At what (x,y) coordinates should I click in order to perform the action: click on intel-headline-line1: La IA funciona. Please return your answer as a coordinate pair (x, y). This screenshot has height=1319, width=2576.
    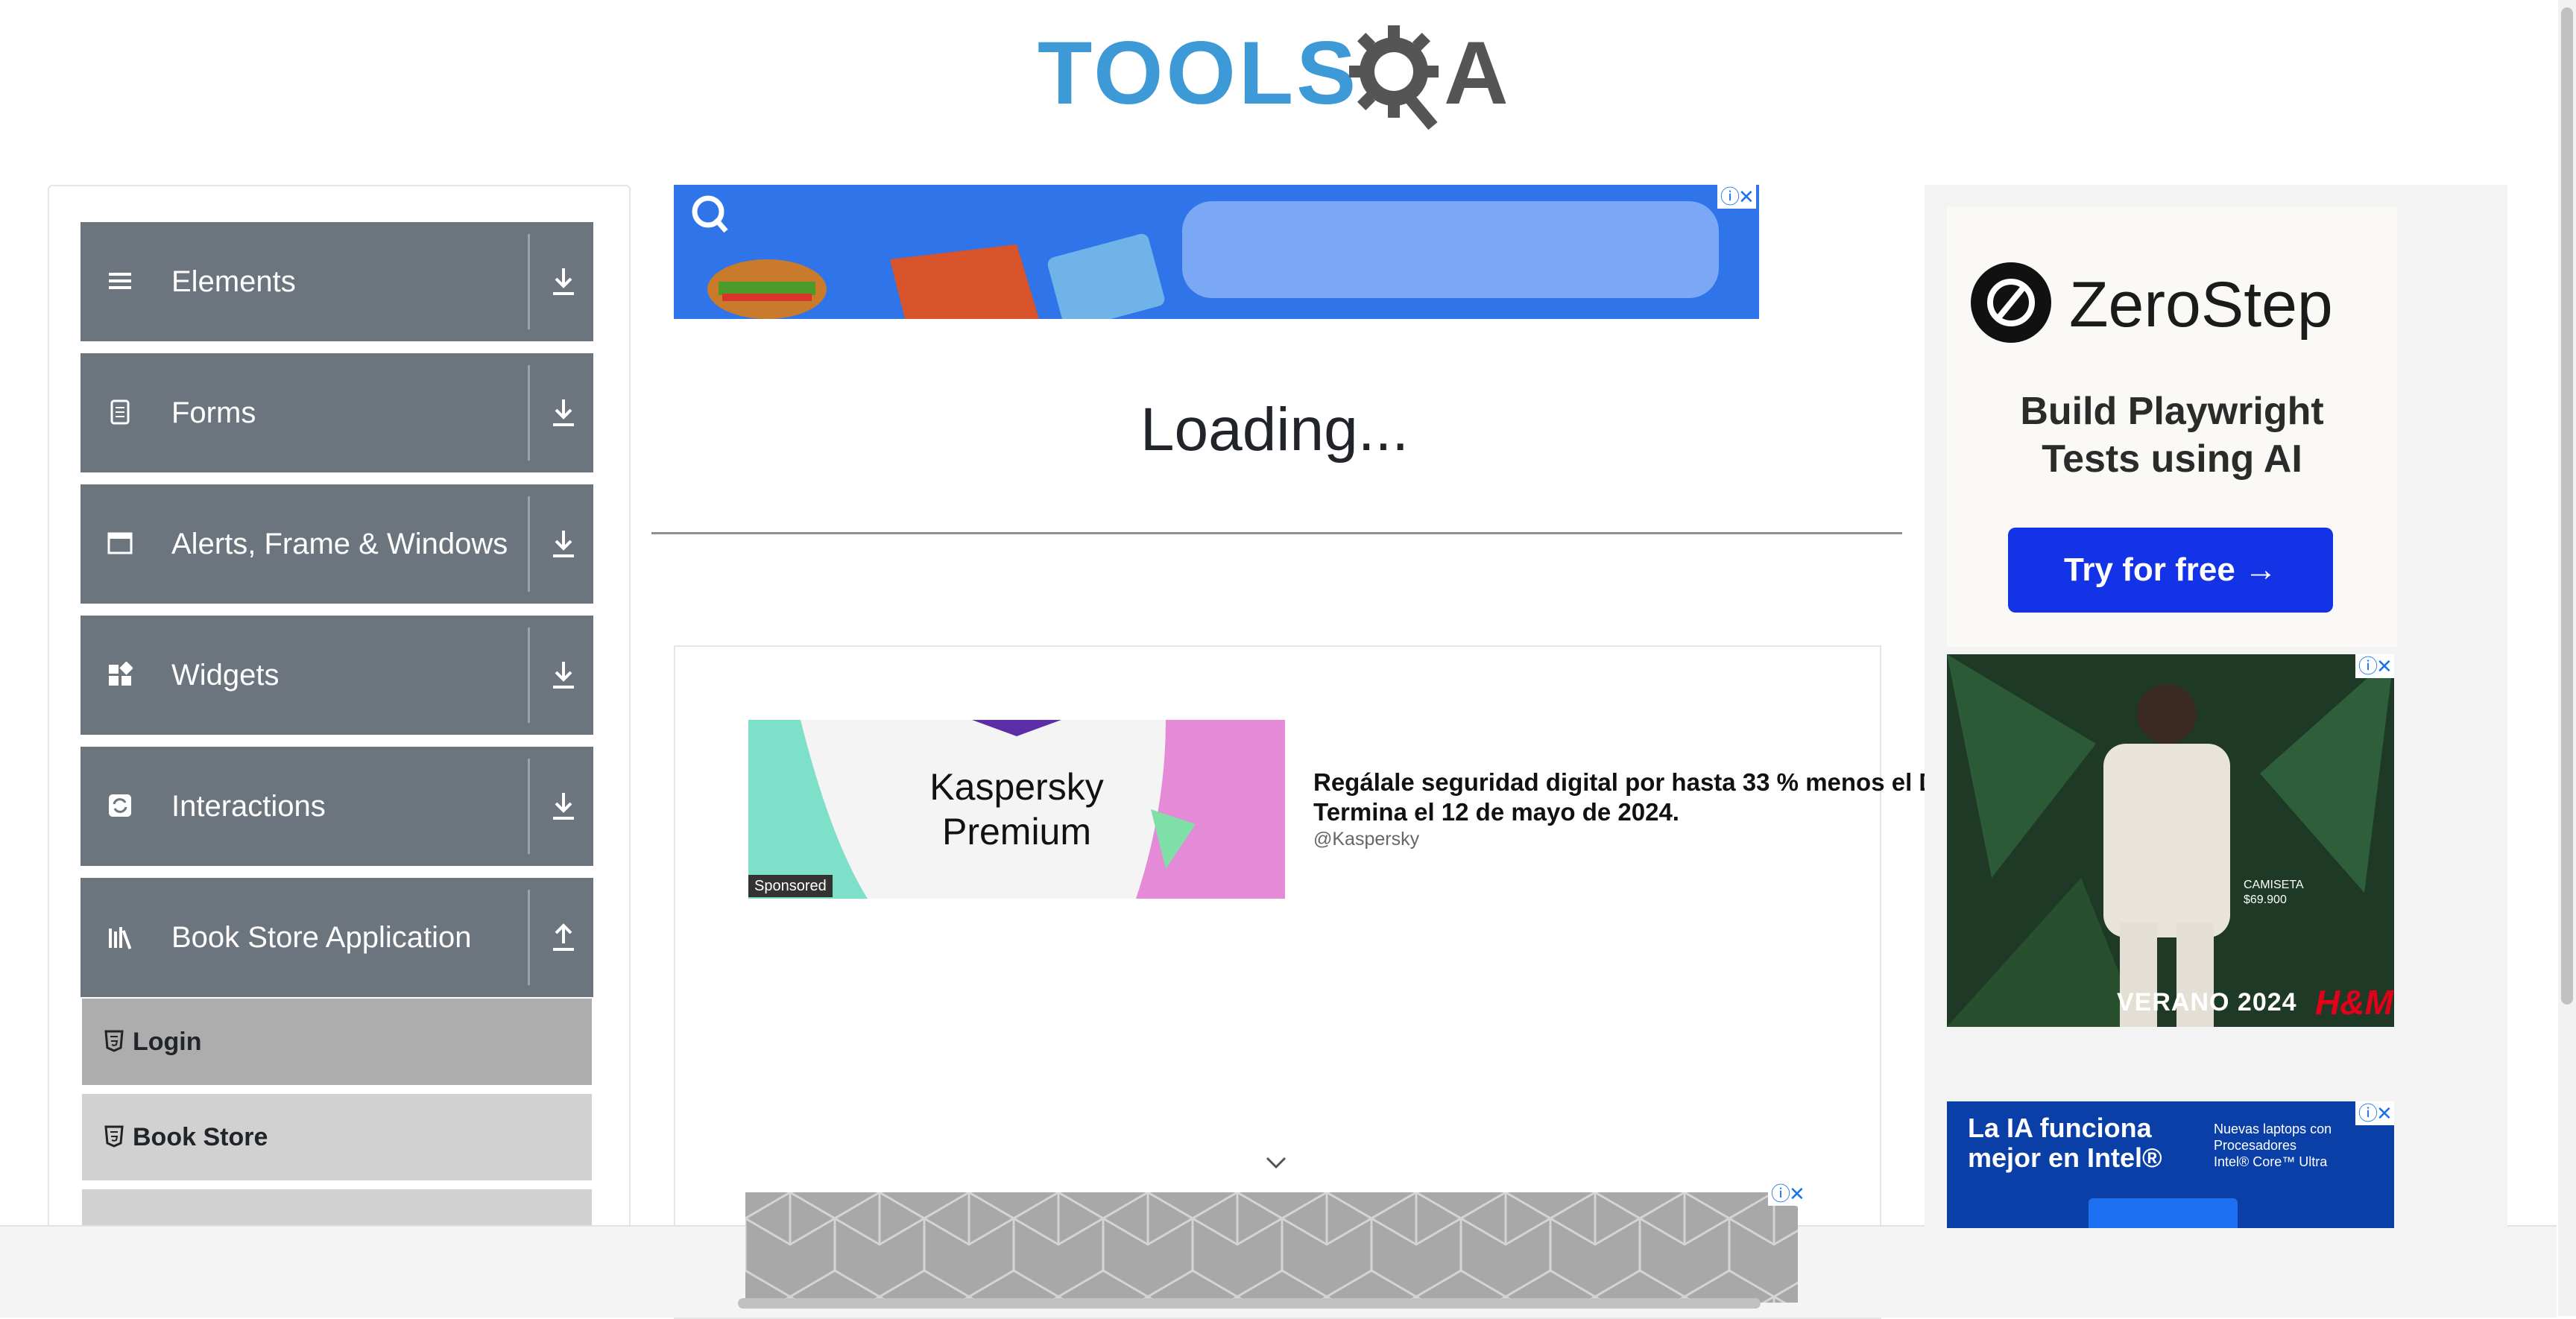
    Looking at the image, I should click on (2060, 1128).